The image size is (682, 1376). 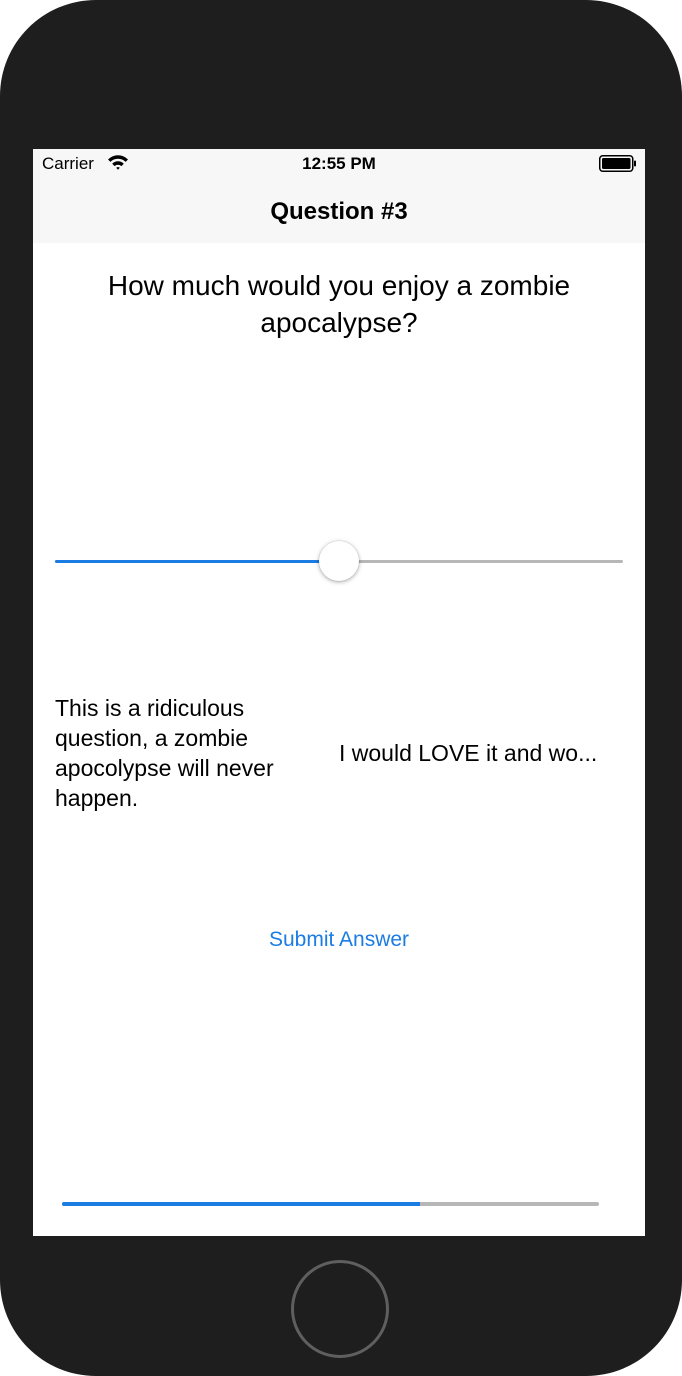 I want to click on answer-slider, so click(x=339, y=562).